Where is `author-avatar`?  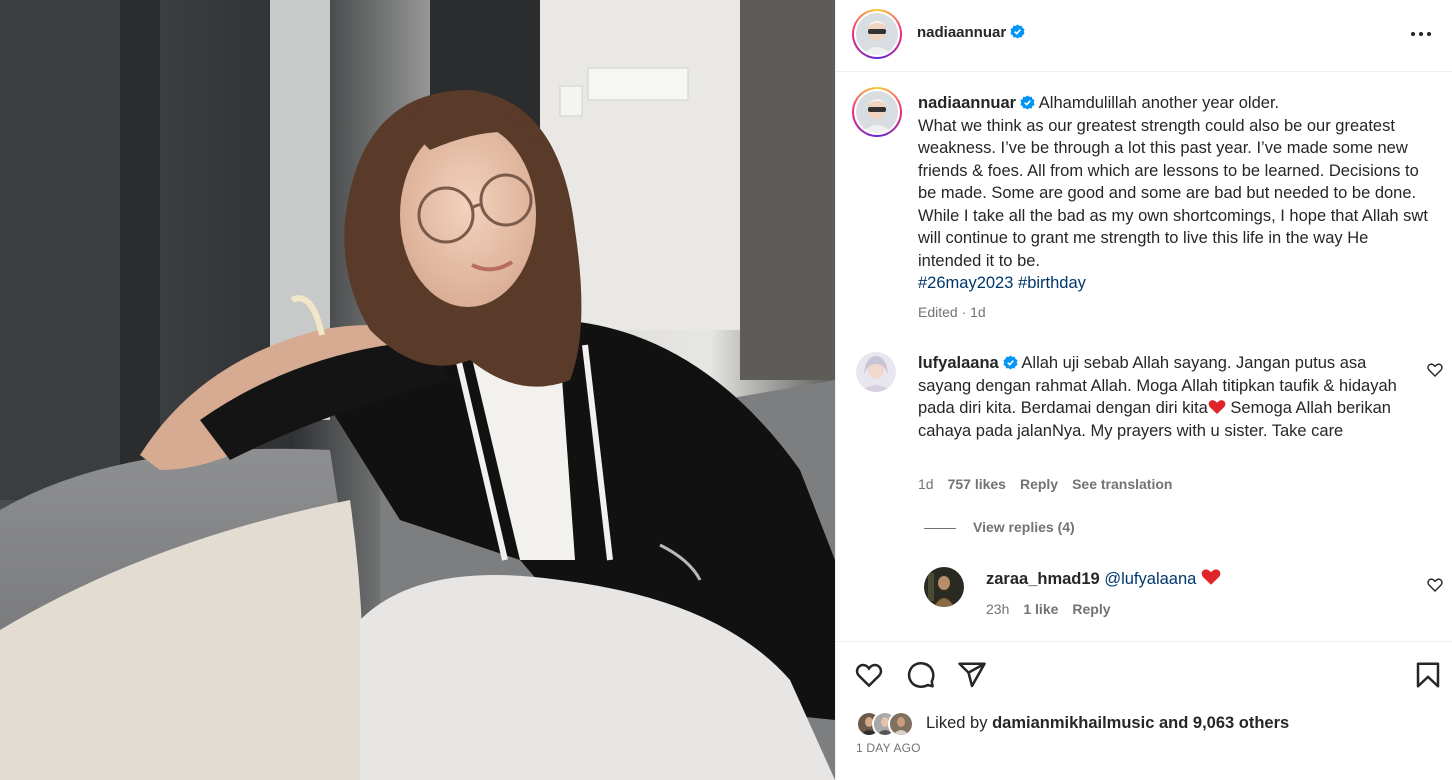 author-avatar is located at coordinates (877, 34).